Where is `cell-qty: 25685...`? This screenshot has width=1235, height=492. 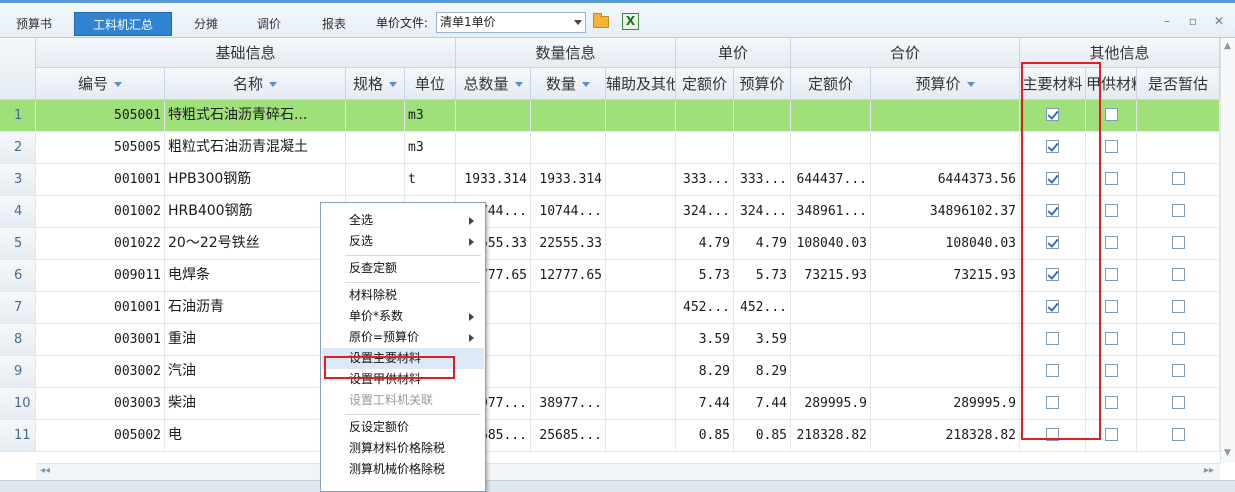 cell-qty: 25685... is located at coordinates (568, 436).